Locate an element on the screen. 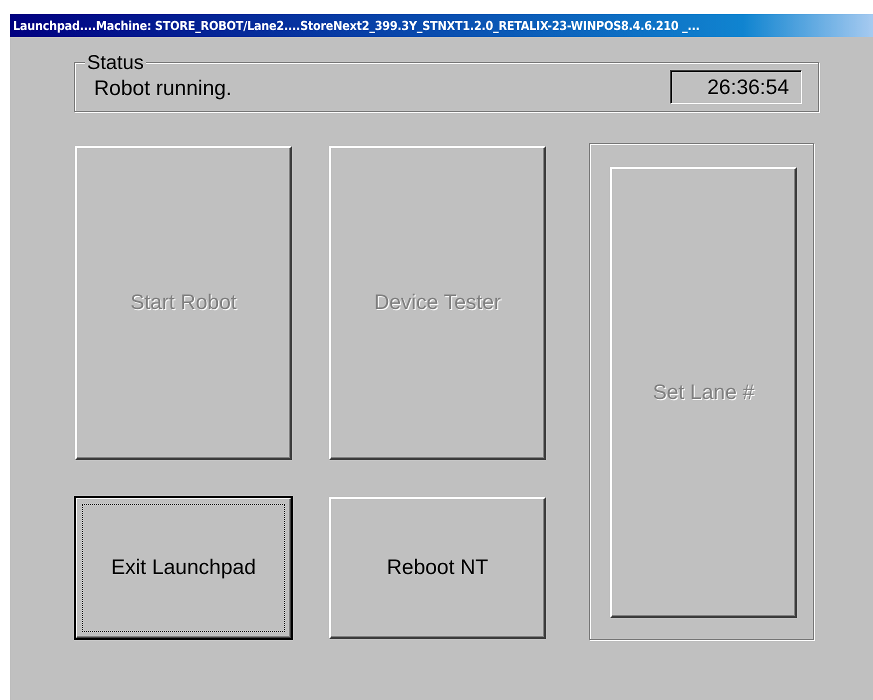  reboot-button: Reboot NT is located at coordinates (437, 568).